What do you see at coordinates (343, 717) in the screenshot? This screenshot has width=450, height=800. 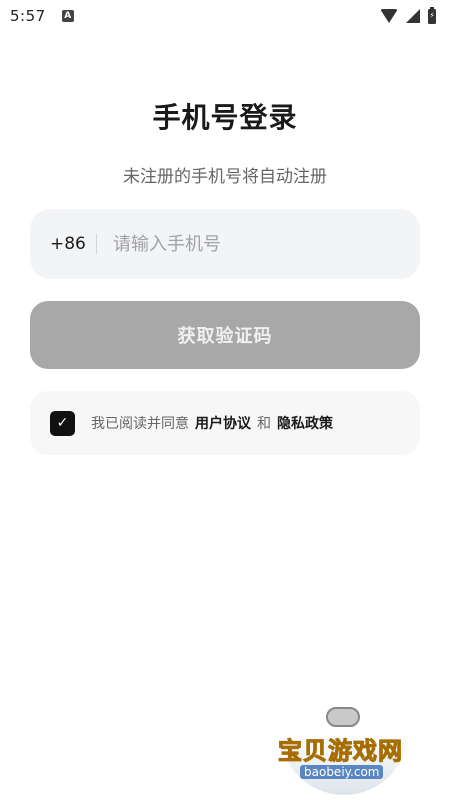 I see `gamepad-icon` at bounding box center [343, 717].